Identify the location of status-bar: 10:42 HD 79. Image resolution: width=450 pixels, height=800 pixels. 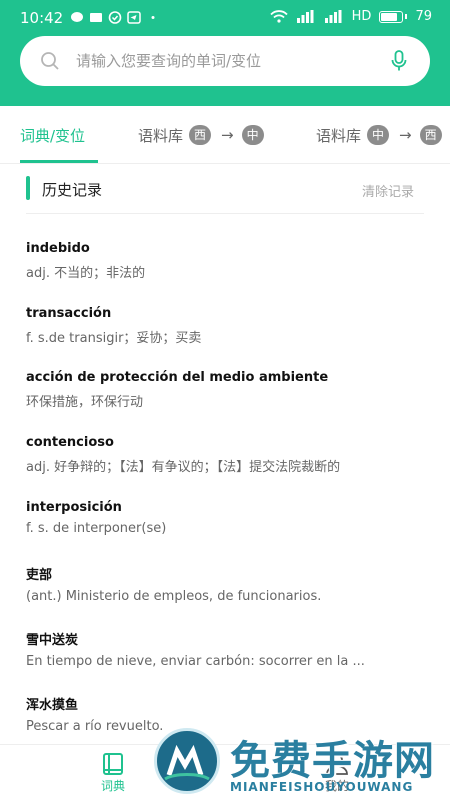
(225, 18).